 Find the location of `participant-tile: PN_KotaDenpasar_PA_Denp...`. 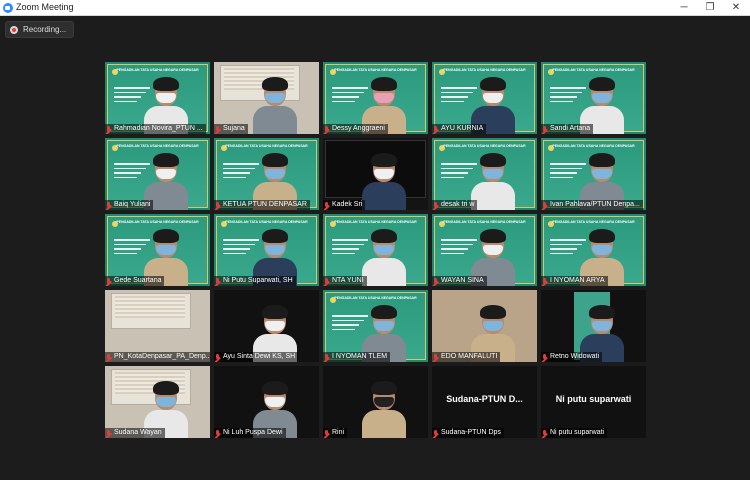

participant-tile: PN_KotaDenpasar_PA_Denp... is located at coordinates (157, 326).